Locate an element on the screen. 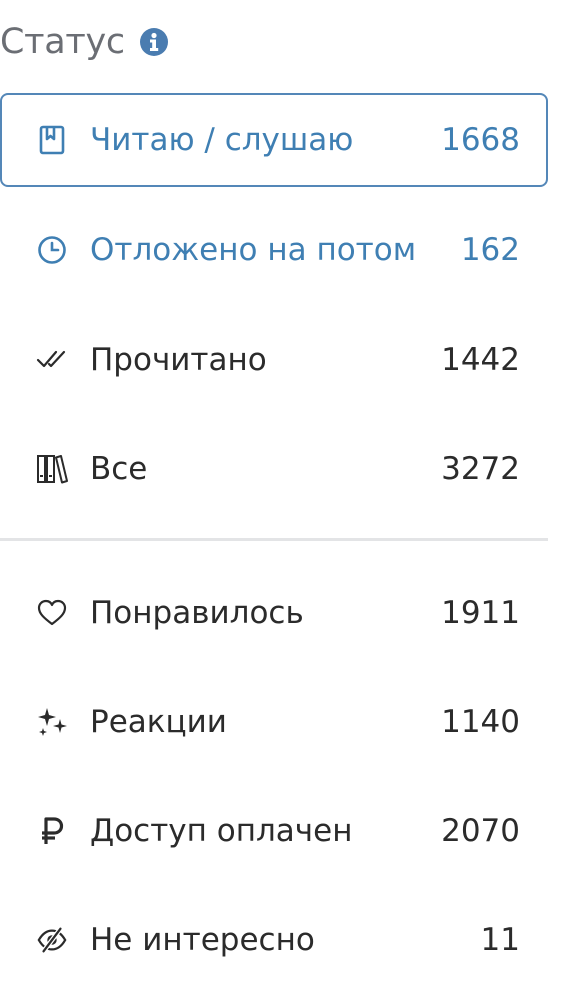 This screenshot has width=562, height=991. eye-slash-icon is located at coordinates (52, 940).